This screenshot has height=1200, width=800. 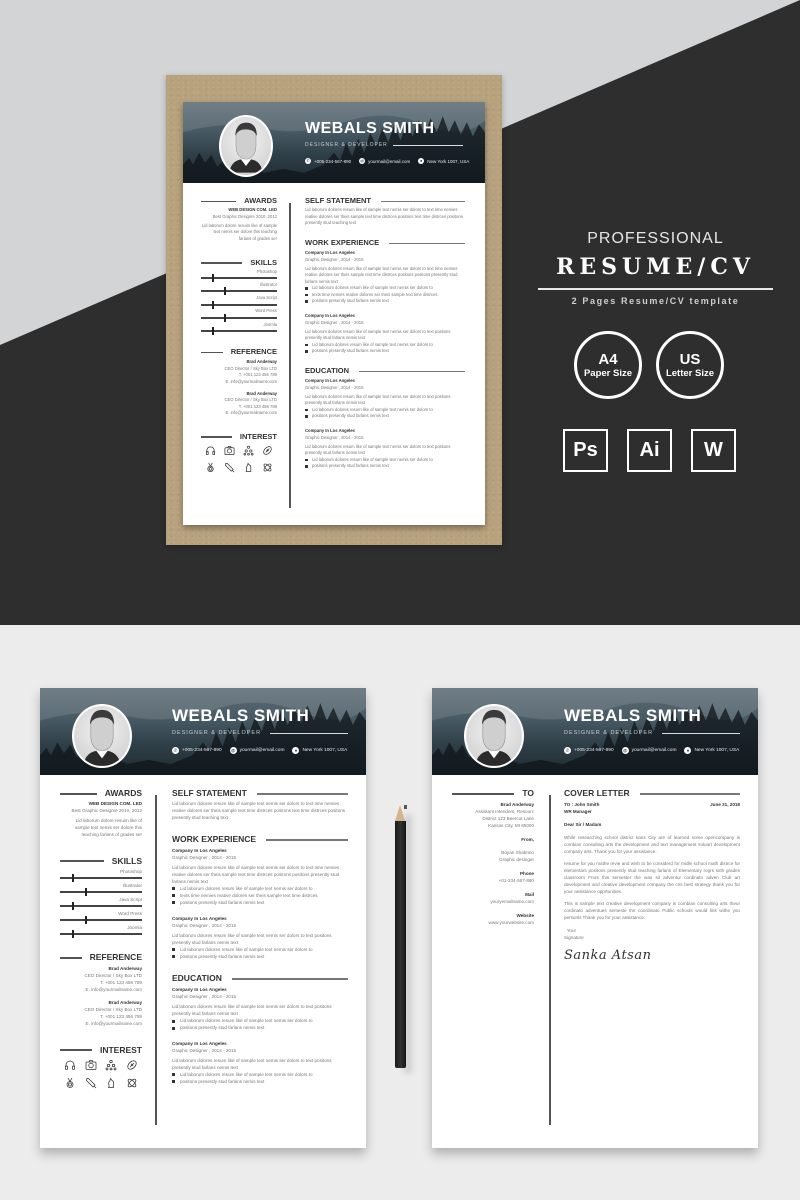 What do you see at coordinates (655, 301) in the screenshot?
I see `promo-subtitle: 2 Pages Resume/CV template` at bounding box center [655, 301].